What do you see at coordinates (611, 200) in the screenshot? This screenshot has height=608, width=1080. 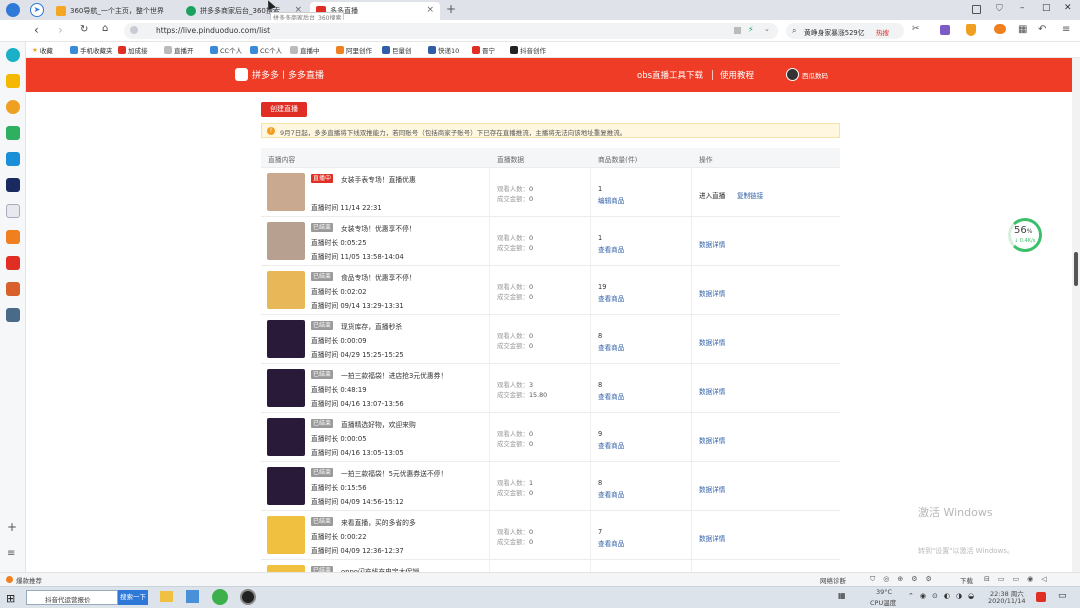 I see `view-products-link: 编辑商品` at bounding box center [611, 200].